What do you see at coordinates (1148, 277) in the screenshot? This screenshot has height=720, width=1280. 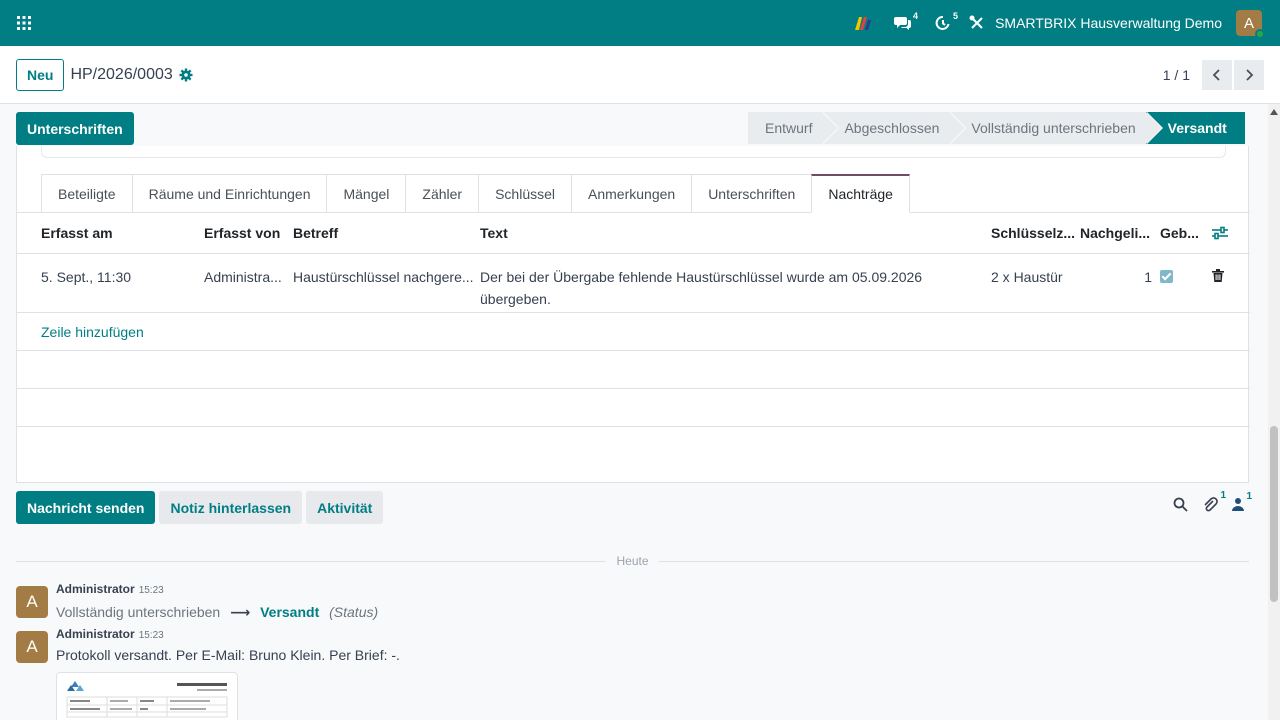 I see `cell-delivered: 1` at bounding box center [1148, 277].